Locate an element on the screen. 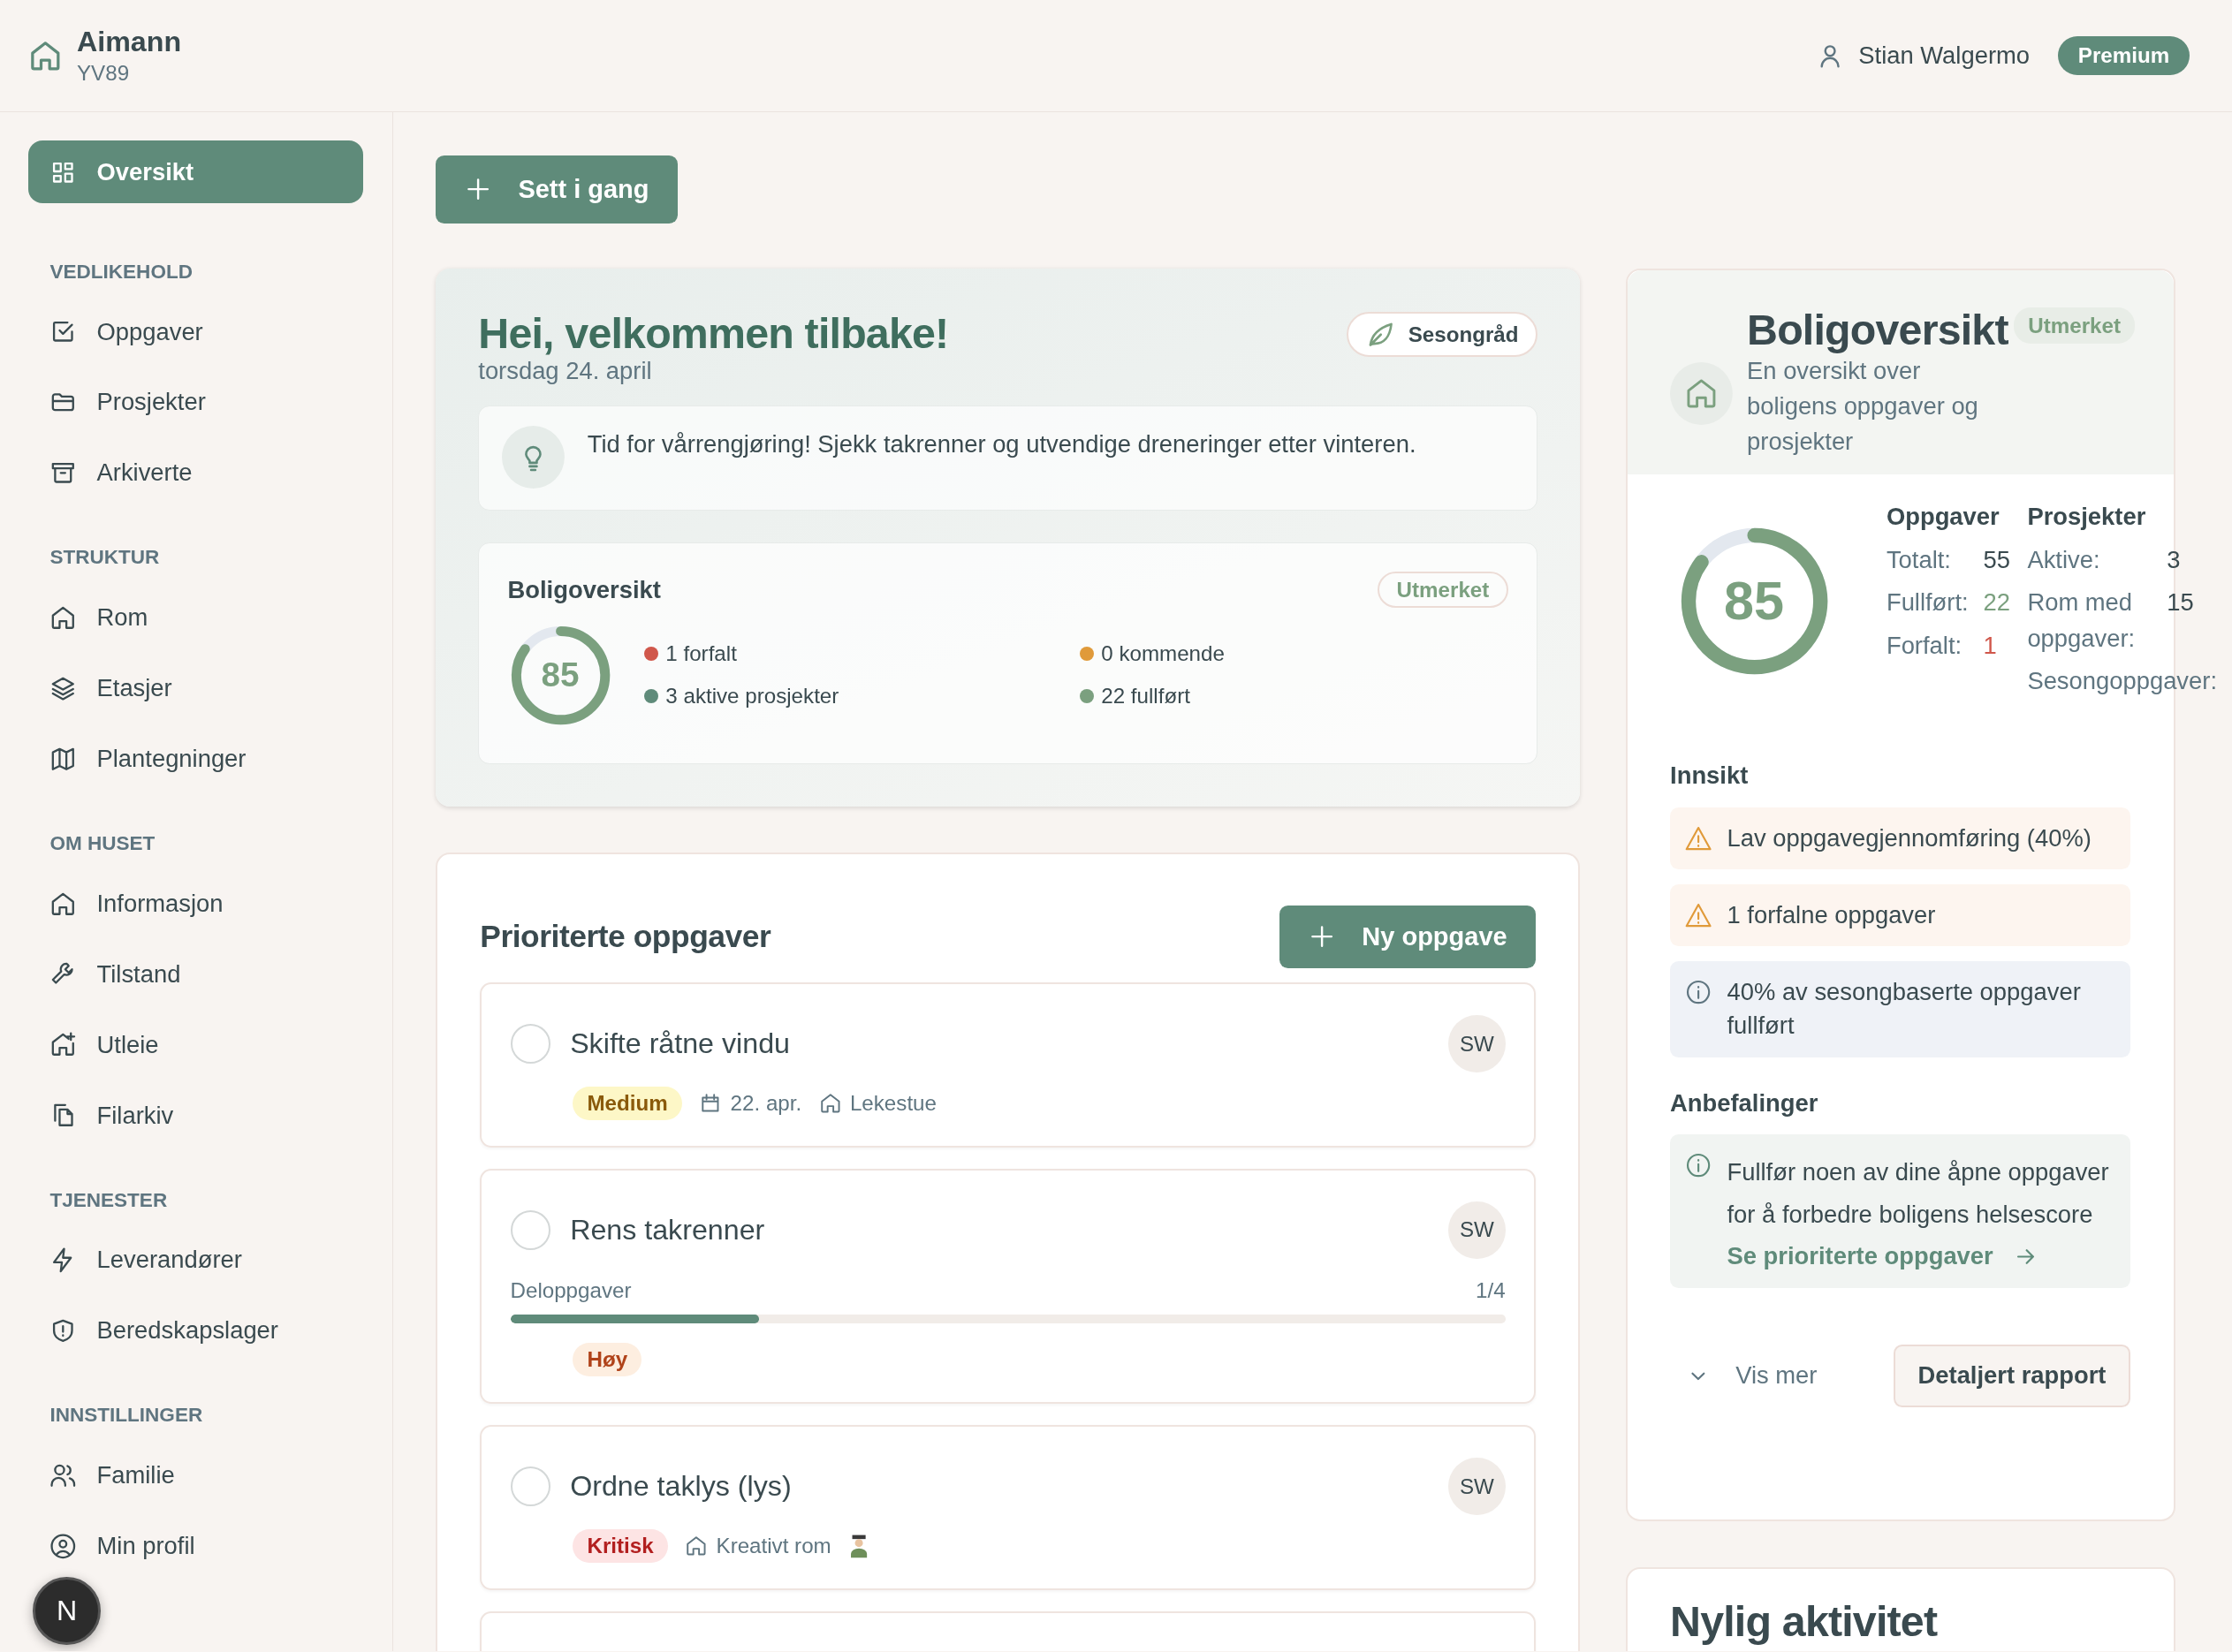  nav-item: Rom is located at coordinates (196, 617).